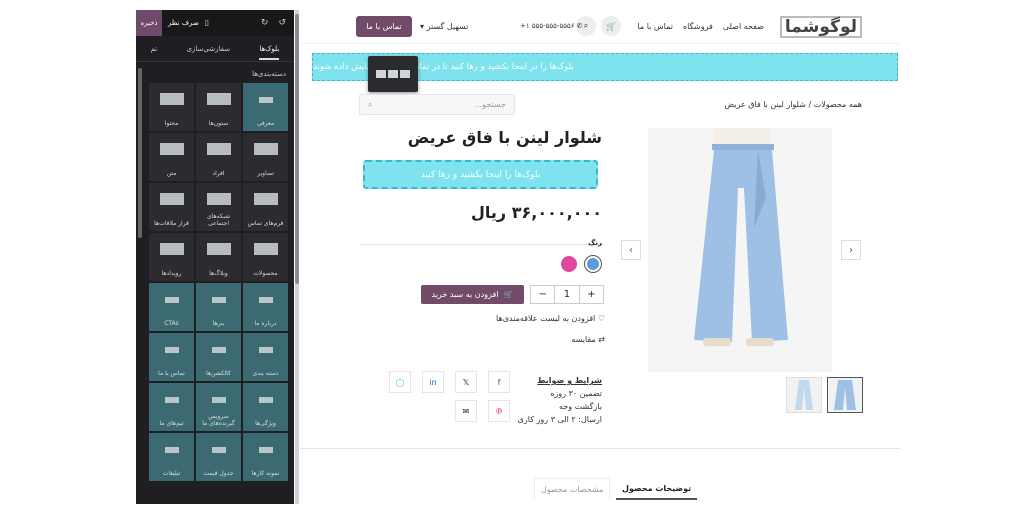  I want to click on phone-text: +۱ ۵۵۵-۵۵۵-۵۵۵۶, so click(547, 26).